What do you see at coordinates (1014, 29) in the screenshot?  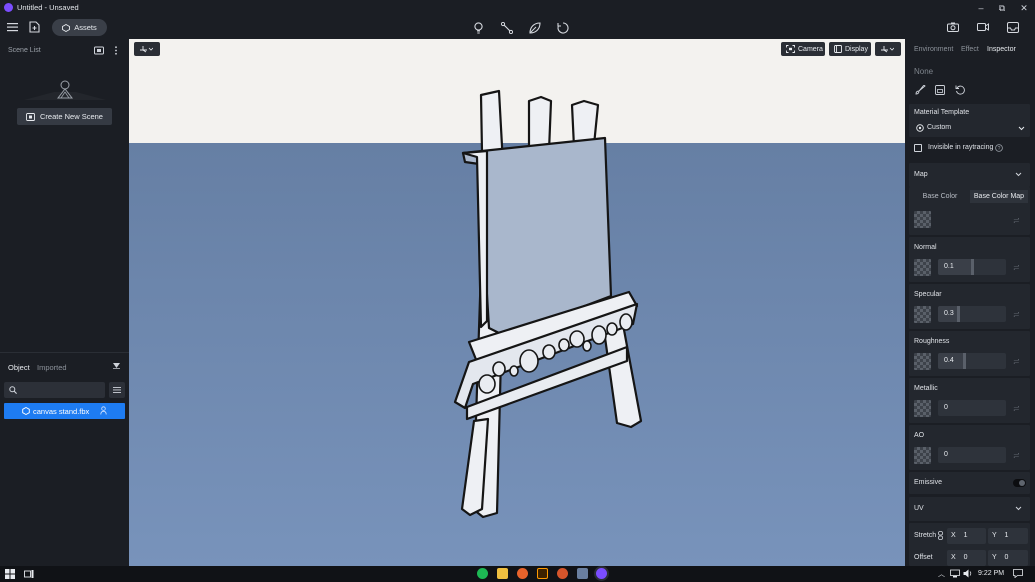 I see `render-queue-icon` at bounding box center [1014, 29].